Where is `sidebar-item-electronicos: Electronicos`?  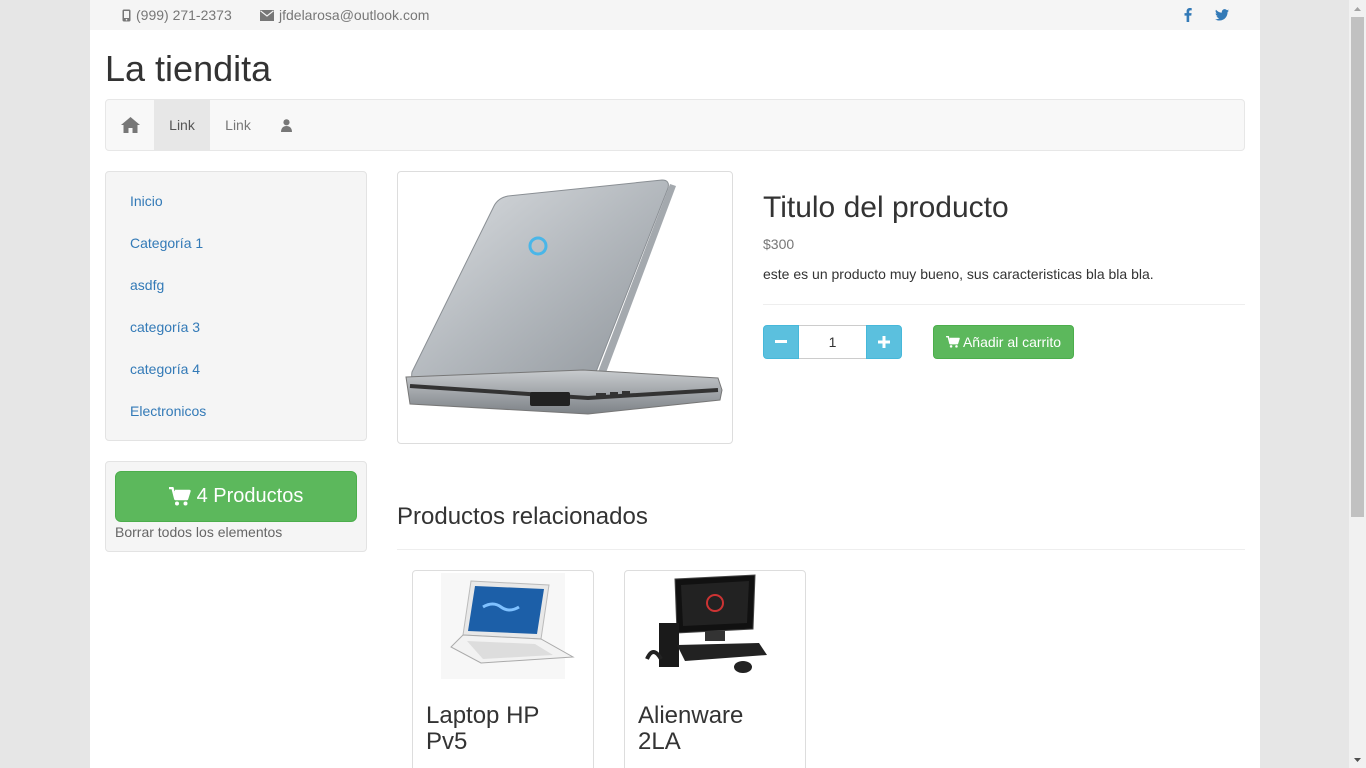
sidebar-item-electronicos: Electronicos is located at coordinates (168, 411).